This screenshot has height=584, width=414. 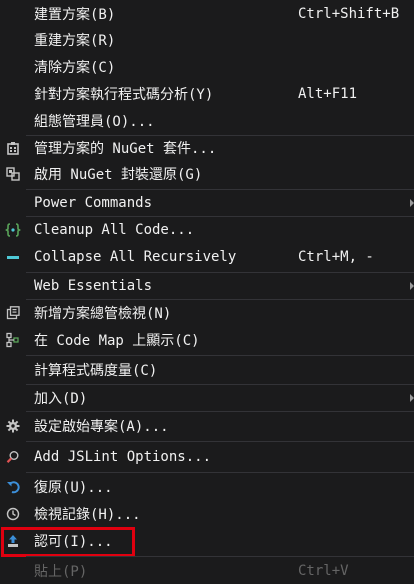 I want to click on add-label: 加入(D), so click(x=61, y=399).